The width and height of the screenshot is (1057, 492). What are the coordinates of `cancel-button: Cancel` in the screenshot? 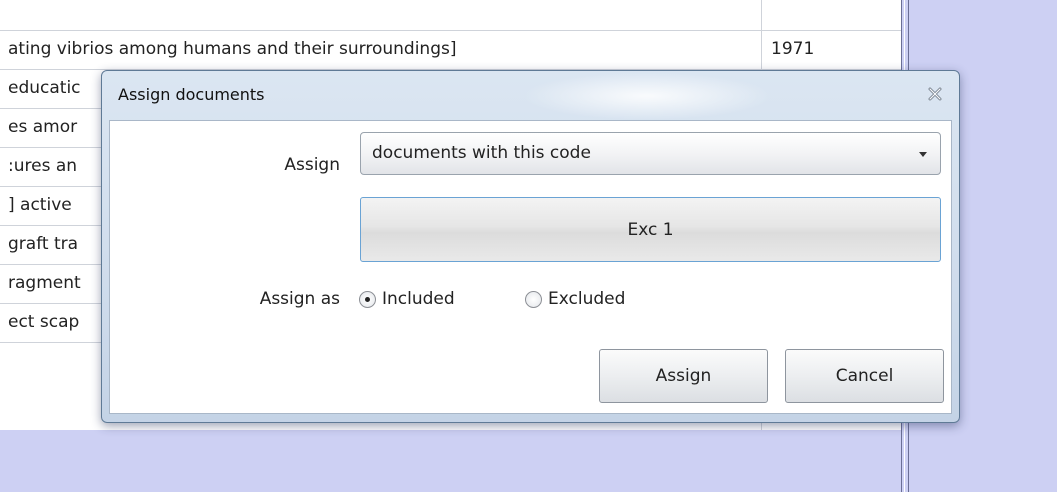 It's located at (864, 376).